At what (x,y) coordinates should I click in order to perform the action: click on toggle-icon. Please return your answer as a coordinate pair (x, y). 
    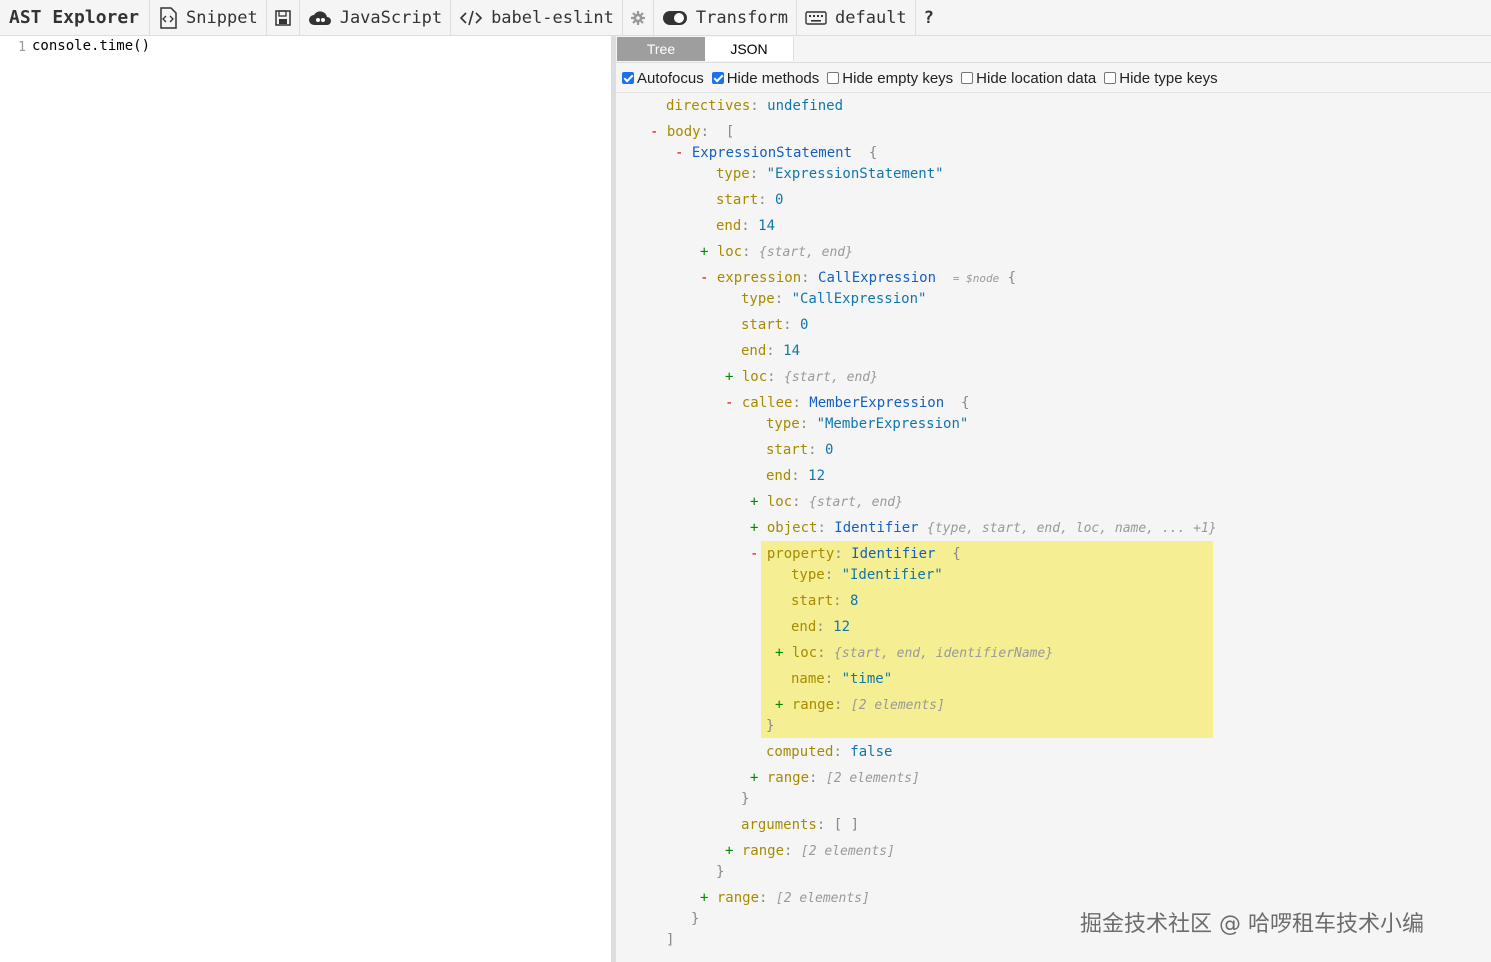
    Looking at the image, I should click on (674, 17).